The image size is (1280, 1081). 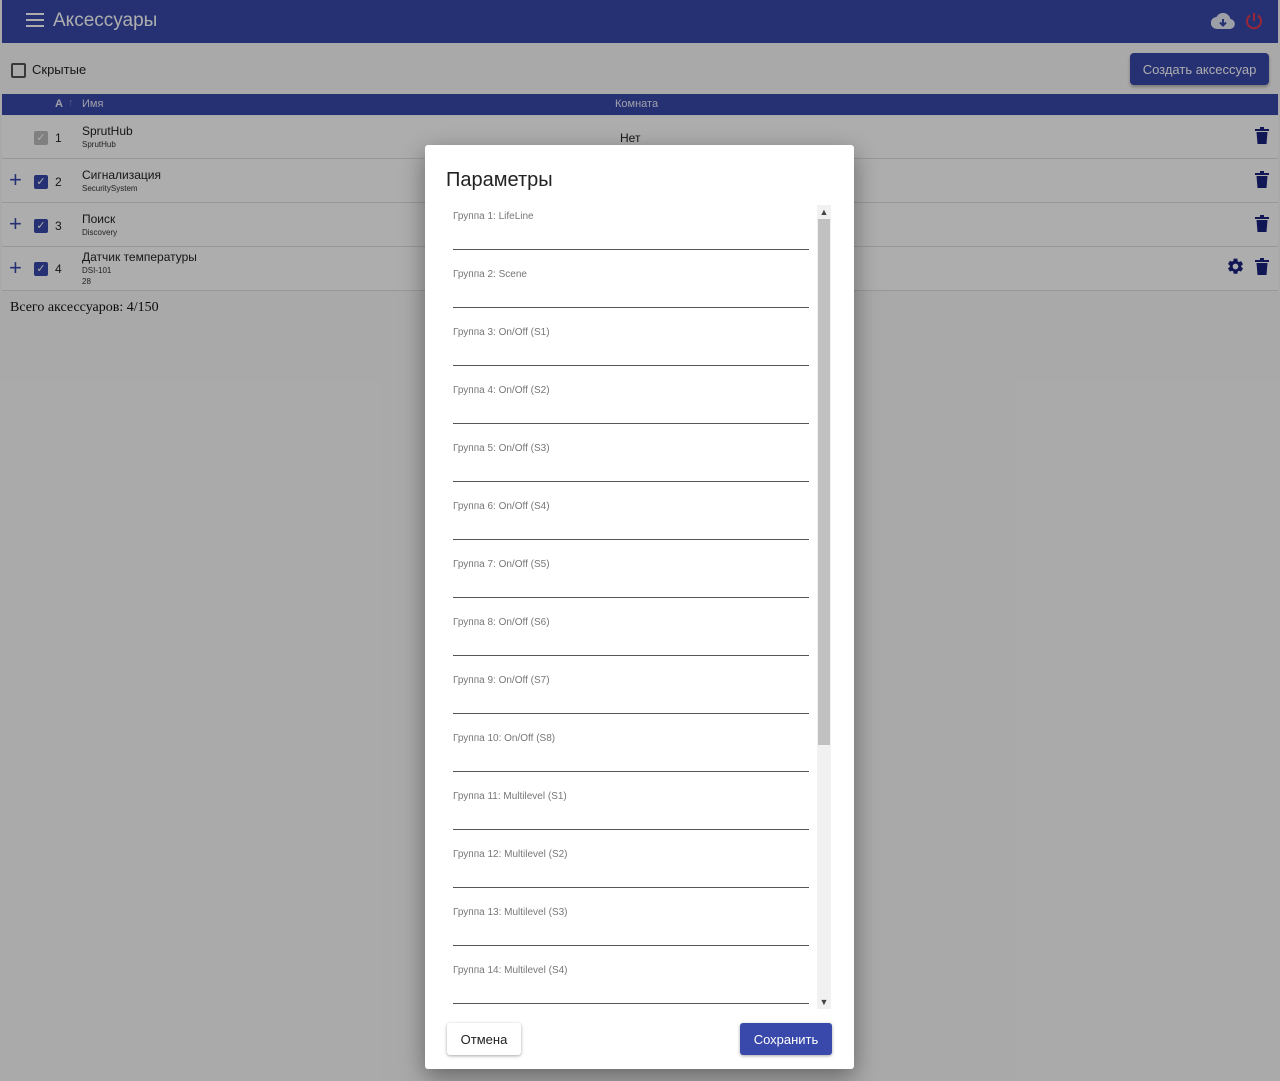 I want to click on group-11-field: Группа 11: Multilevel (S1), so click(x=631, y=806).